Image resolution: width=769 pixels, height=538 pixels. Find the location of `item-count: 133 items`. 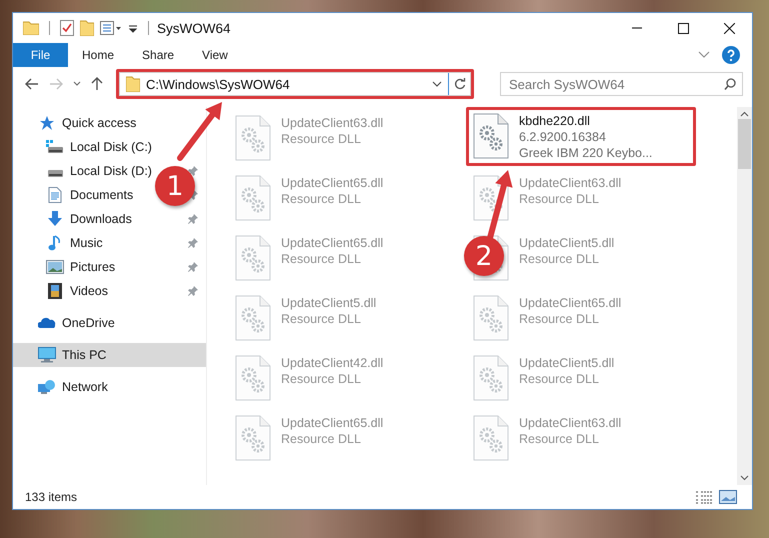

item-count: 133 items is located at coordinates (51, 497).